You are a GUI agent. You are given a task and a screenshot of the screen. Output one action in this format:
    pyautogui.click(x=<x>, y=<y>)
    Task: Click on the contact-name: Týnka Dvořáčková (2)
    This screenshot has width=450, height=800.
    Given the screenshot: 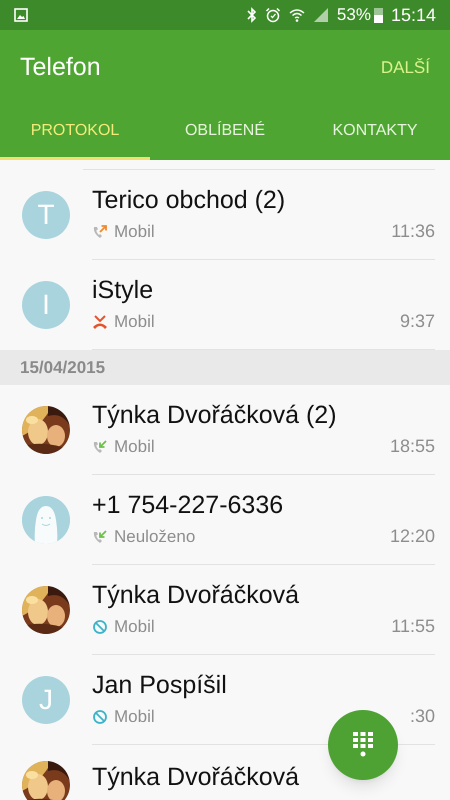 What is the action you would take?
    pyautogui.click(x=215, y=415)
    